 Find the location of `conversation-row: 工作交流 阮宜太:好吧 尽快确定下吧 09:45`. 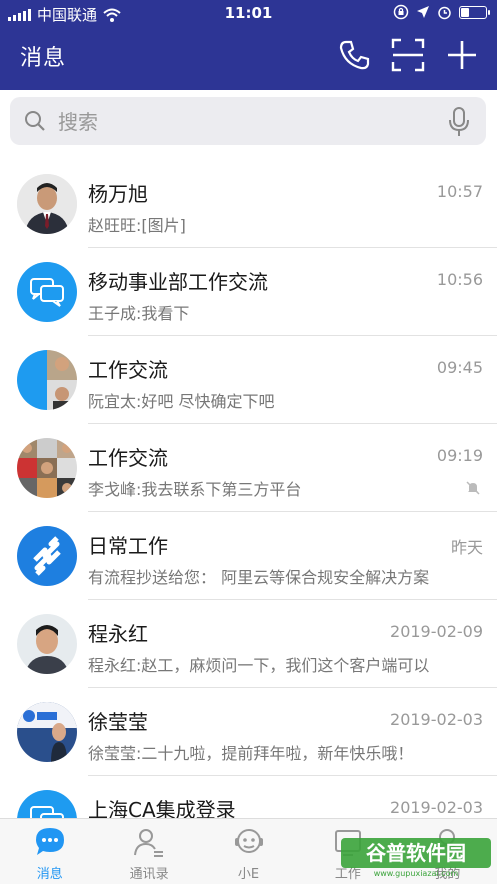

conversation-row: 工作交流 阮宜太:好吧 尽快确定下吧 09:45 is located at coordinates (248, 380).